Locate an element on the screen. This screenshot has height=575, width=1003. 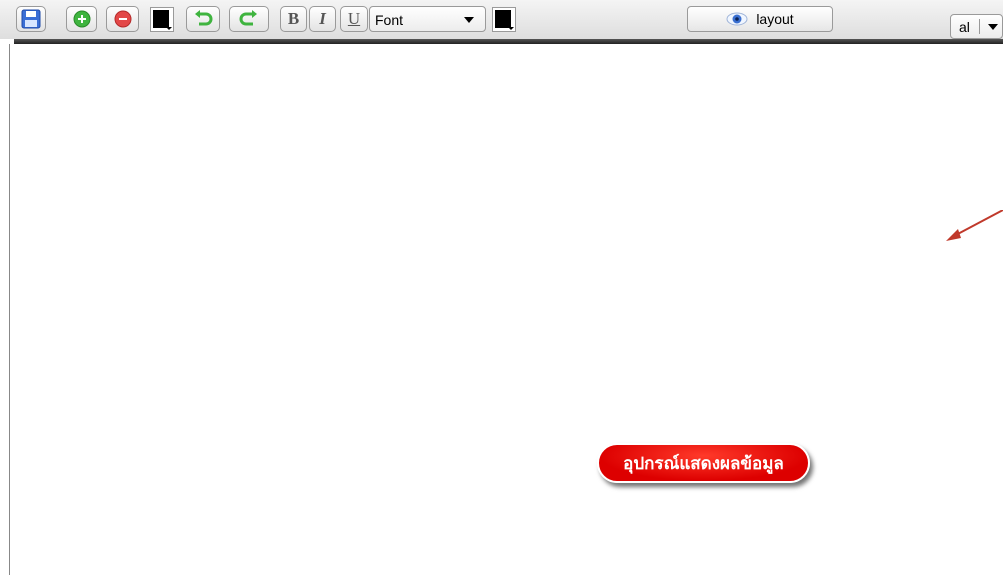
font-select: Font is located at coordinates (427, 19).